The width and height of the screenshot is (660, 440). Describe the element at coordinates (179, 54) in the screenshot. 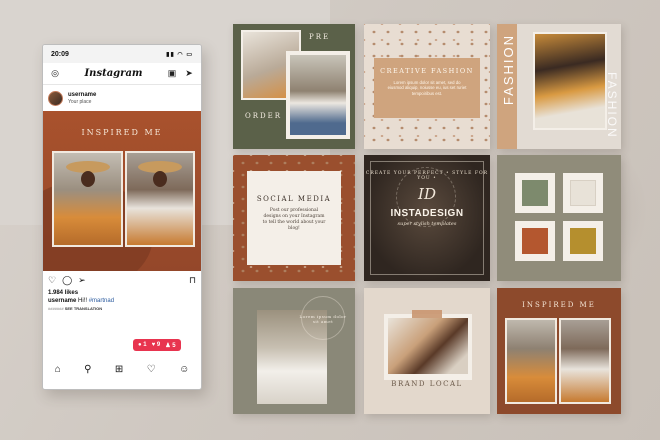

I see `status-icons: ▮▮ ◠ ▭` at that location.